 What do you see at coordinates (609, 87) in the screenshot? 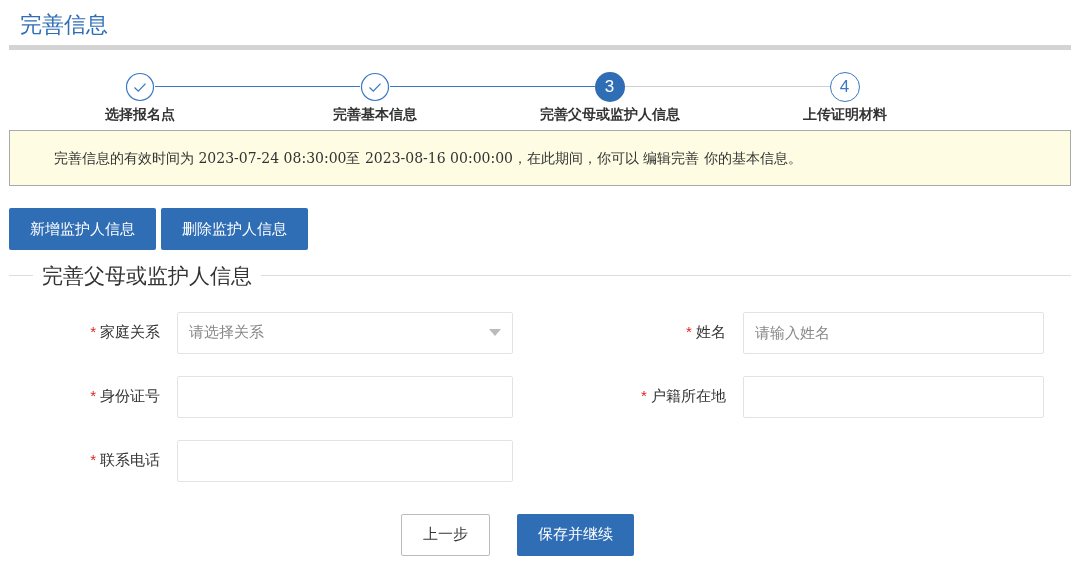
I see `step-number: 3` at bounding box center [609, 87].